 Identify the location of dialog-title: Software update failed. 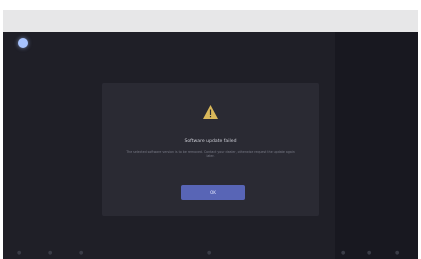
(210, 141).